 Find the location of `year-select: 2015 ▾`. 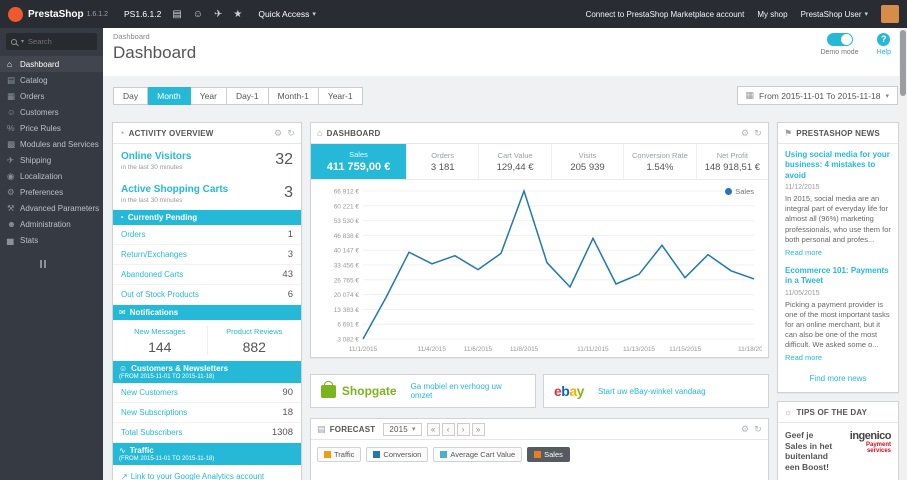

year-select: 2015 ▾ is located at coordinates (402, 429).